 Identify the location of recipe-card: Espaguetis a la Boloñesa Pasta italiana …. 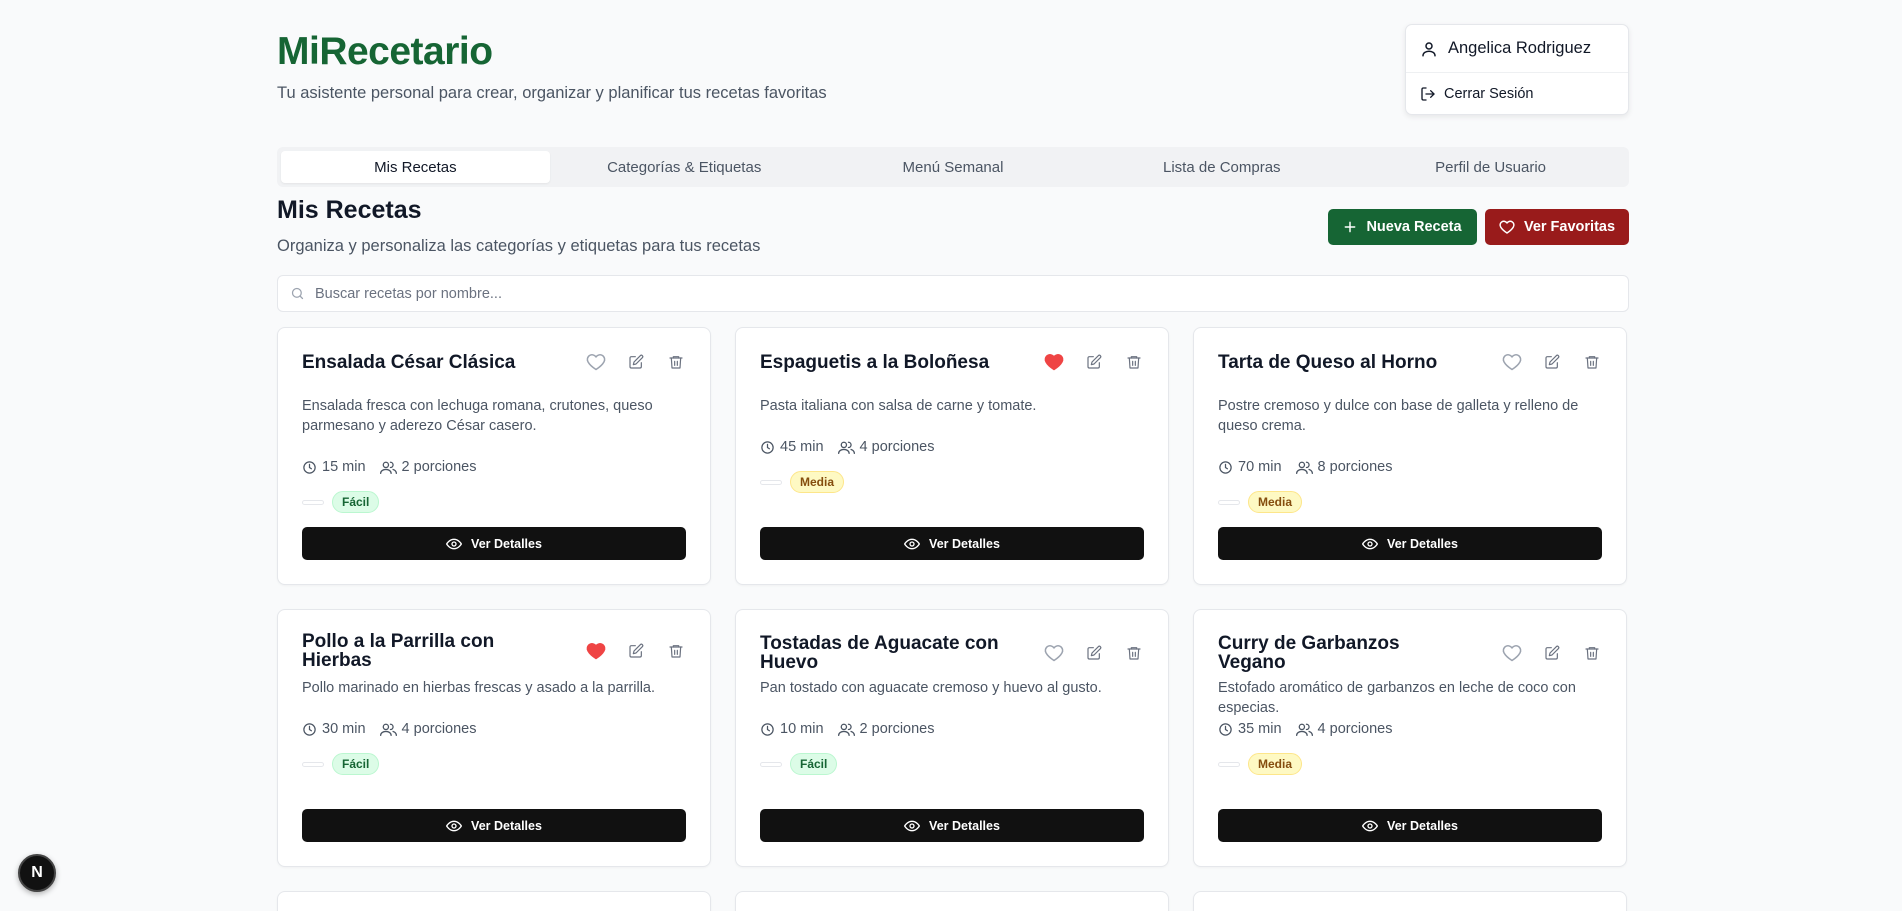
(952, 456).